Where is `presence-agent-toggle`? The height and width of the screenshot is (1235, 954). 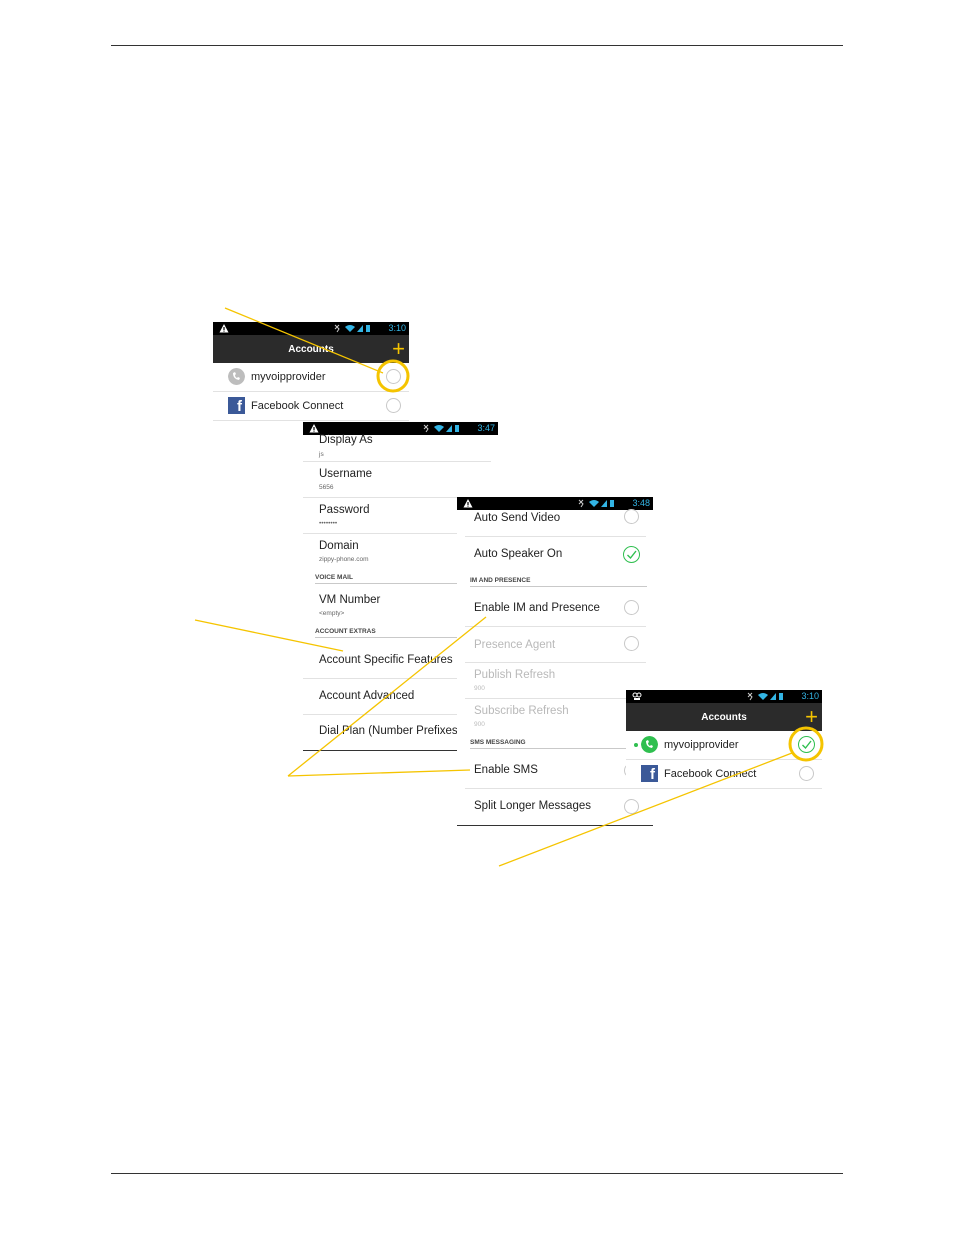 presence-agent-toggle is located at coordinates (631, 643).